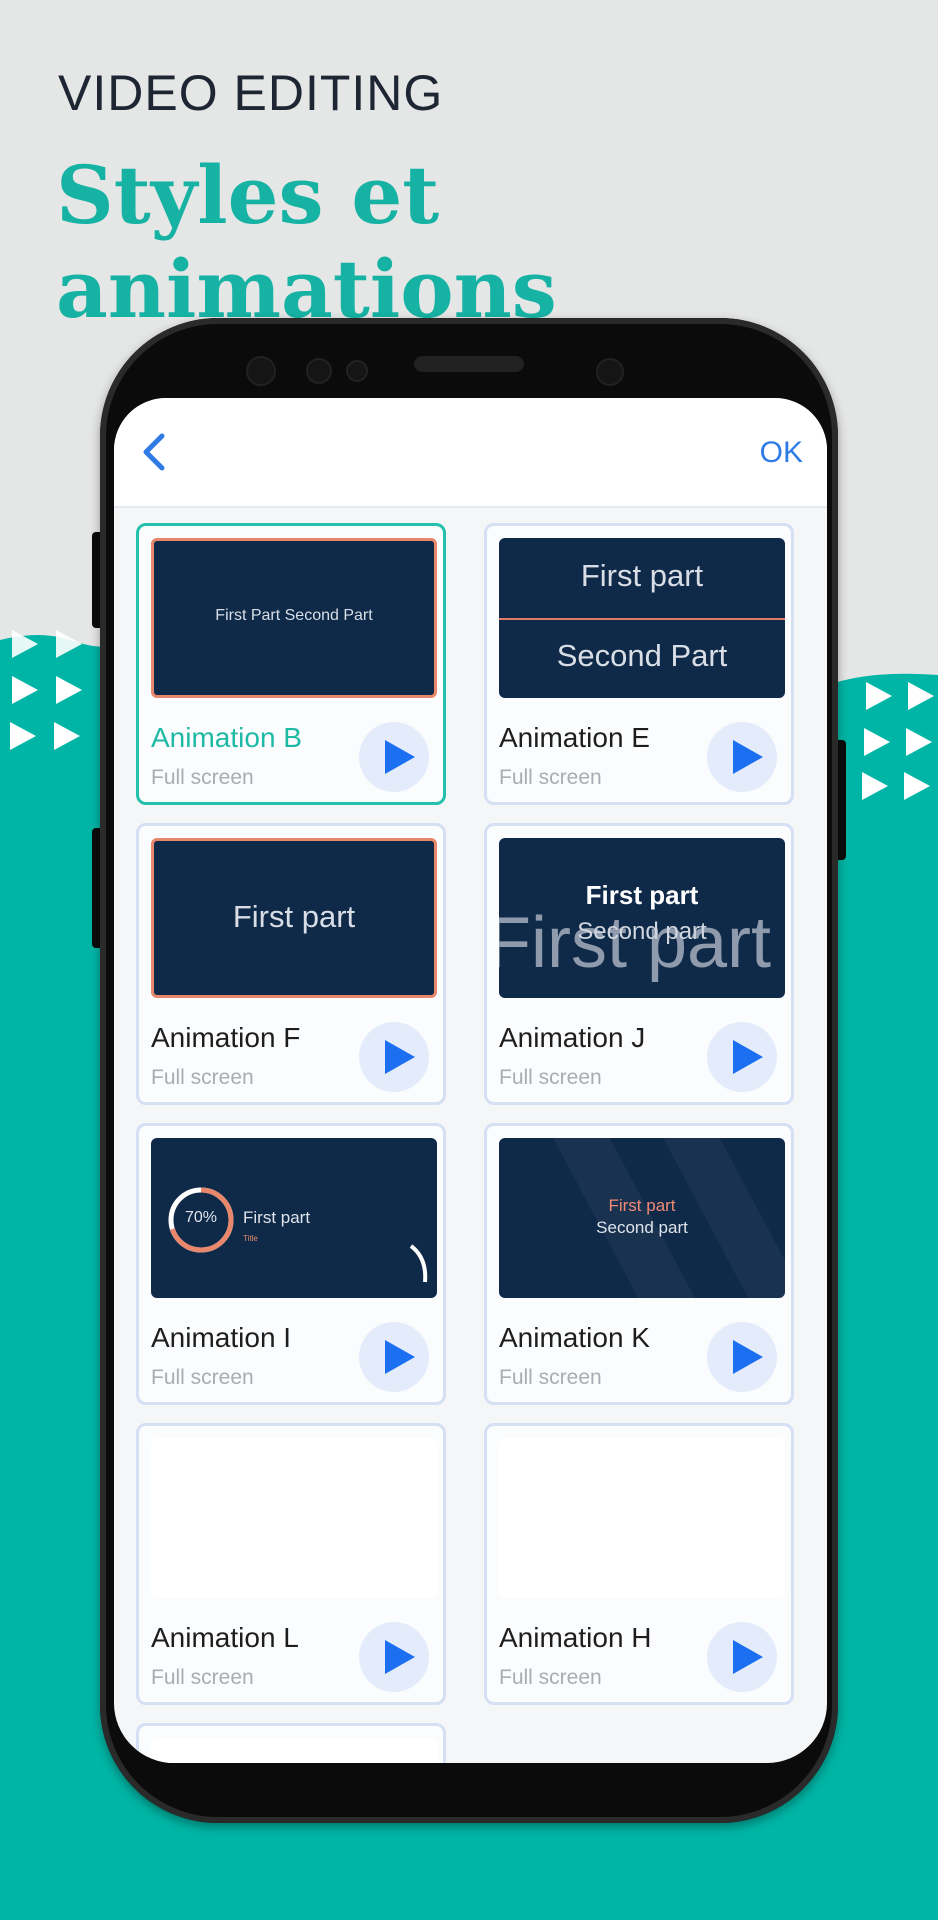 This screenshot has width=938, height=1920. What do you see at coordinates (642, 895) in the screenshot?
I see `thumbnail-text-bold: First part` at bounding box center [642, 895].